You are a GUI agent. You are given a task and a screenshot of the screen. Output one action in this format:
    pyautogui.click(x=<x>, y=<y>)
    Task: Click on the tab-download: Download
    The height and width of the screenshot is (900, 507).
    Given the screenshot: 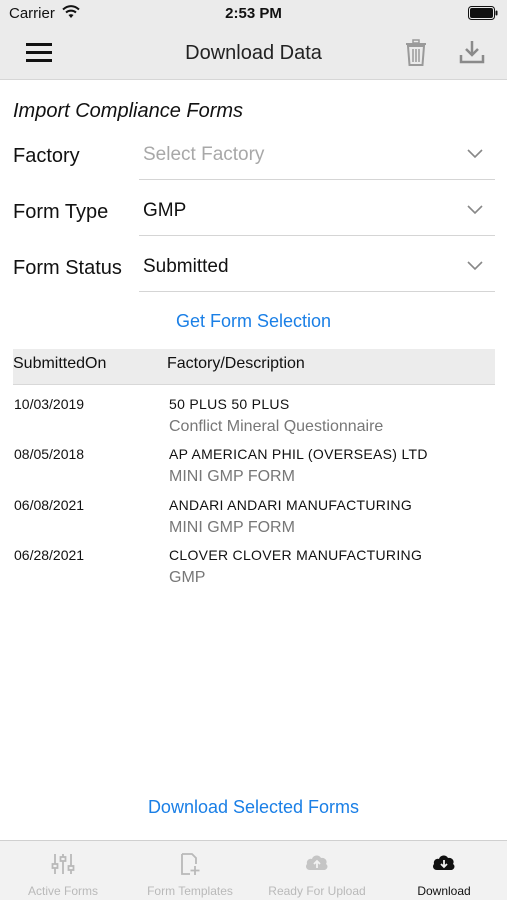 What is the action you would take?
    pyautogui.click(x=444, y=870)
    